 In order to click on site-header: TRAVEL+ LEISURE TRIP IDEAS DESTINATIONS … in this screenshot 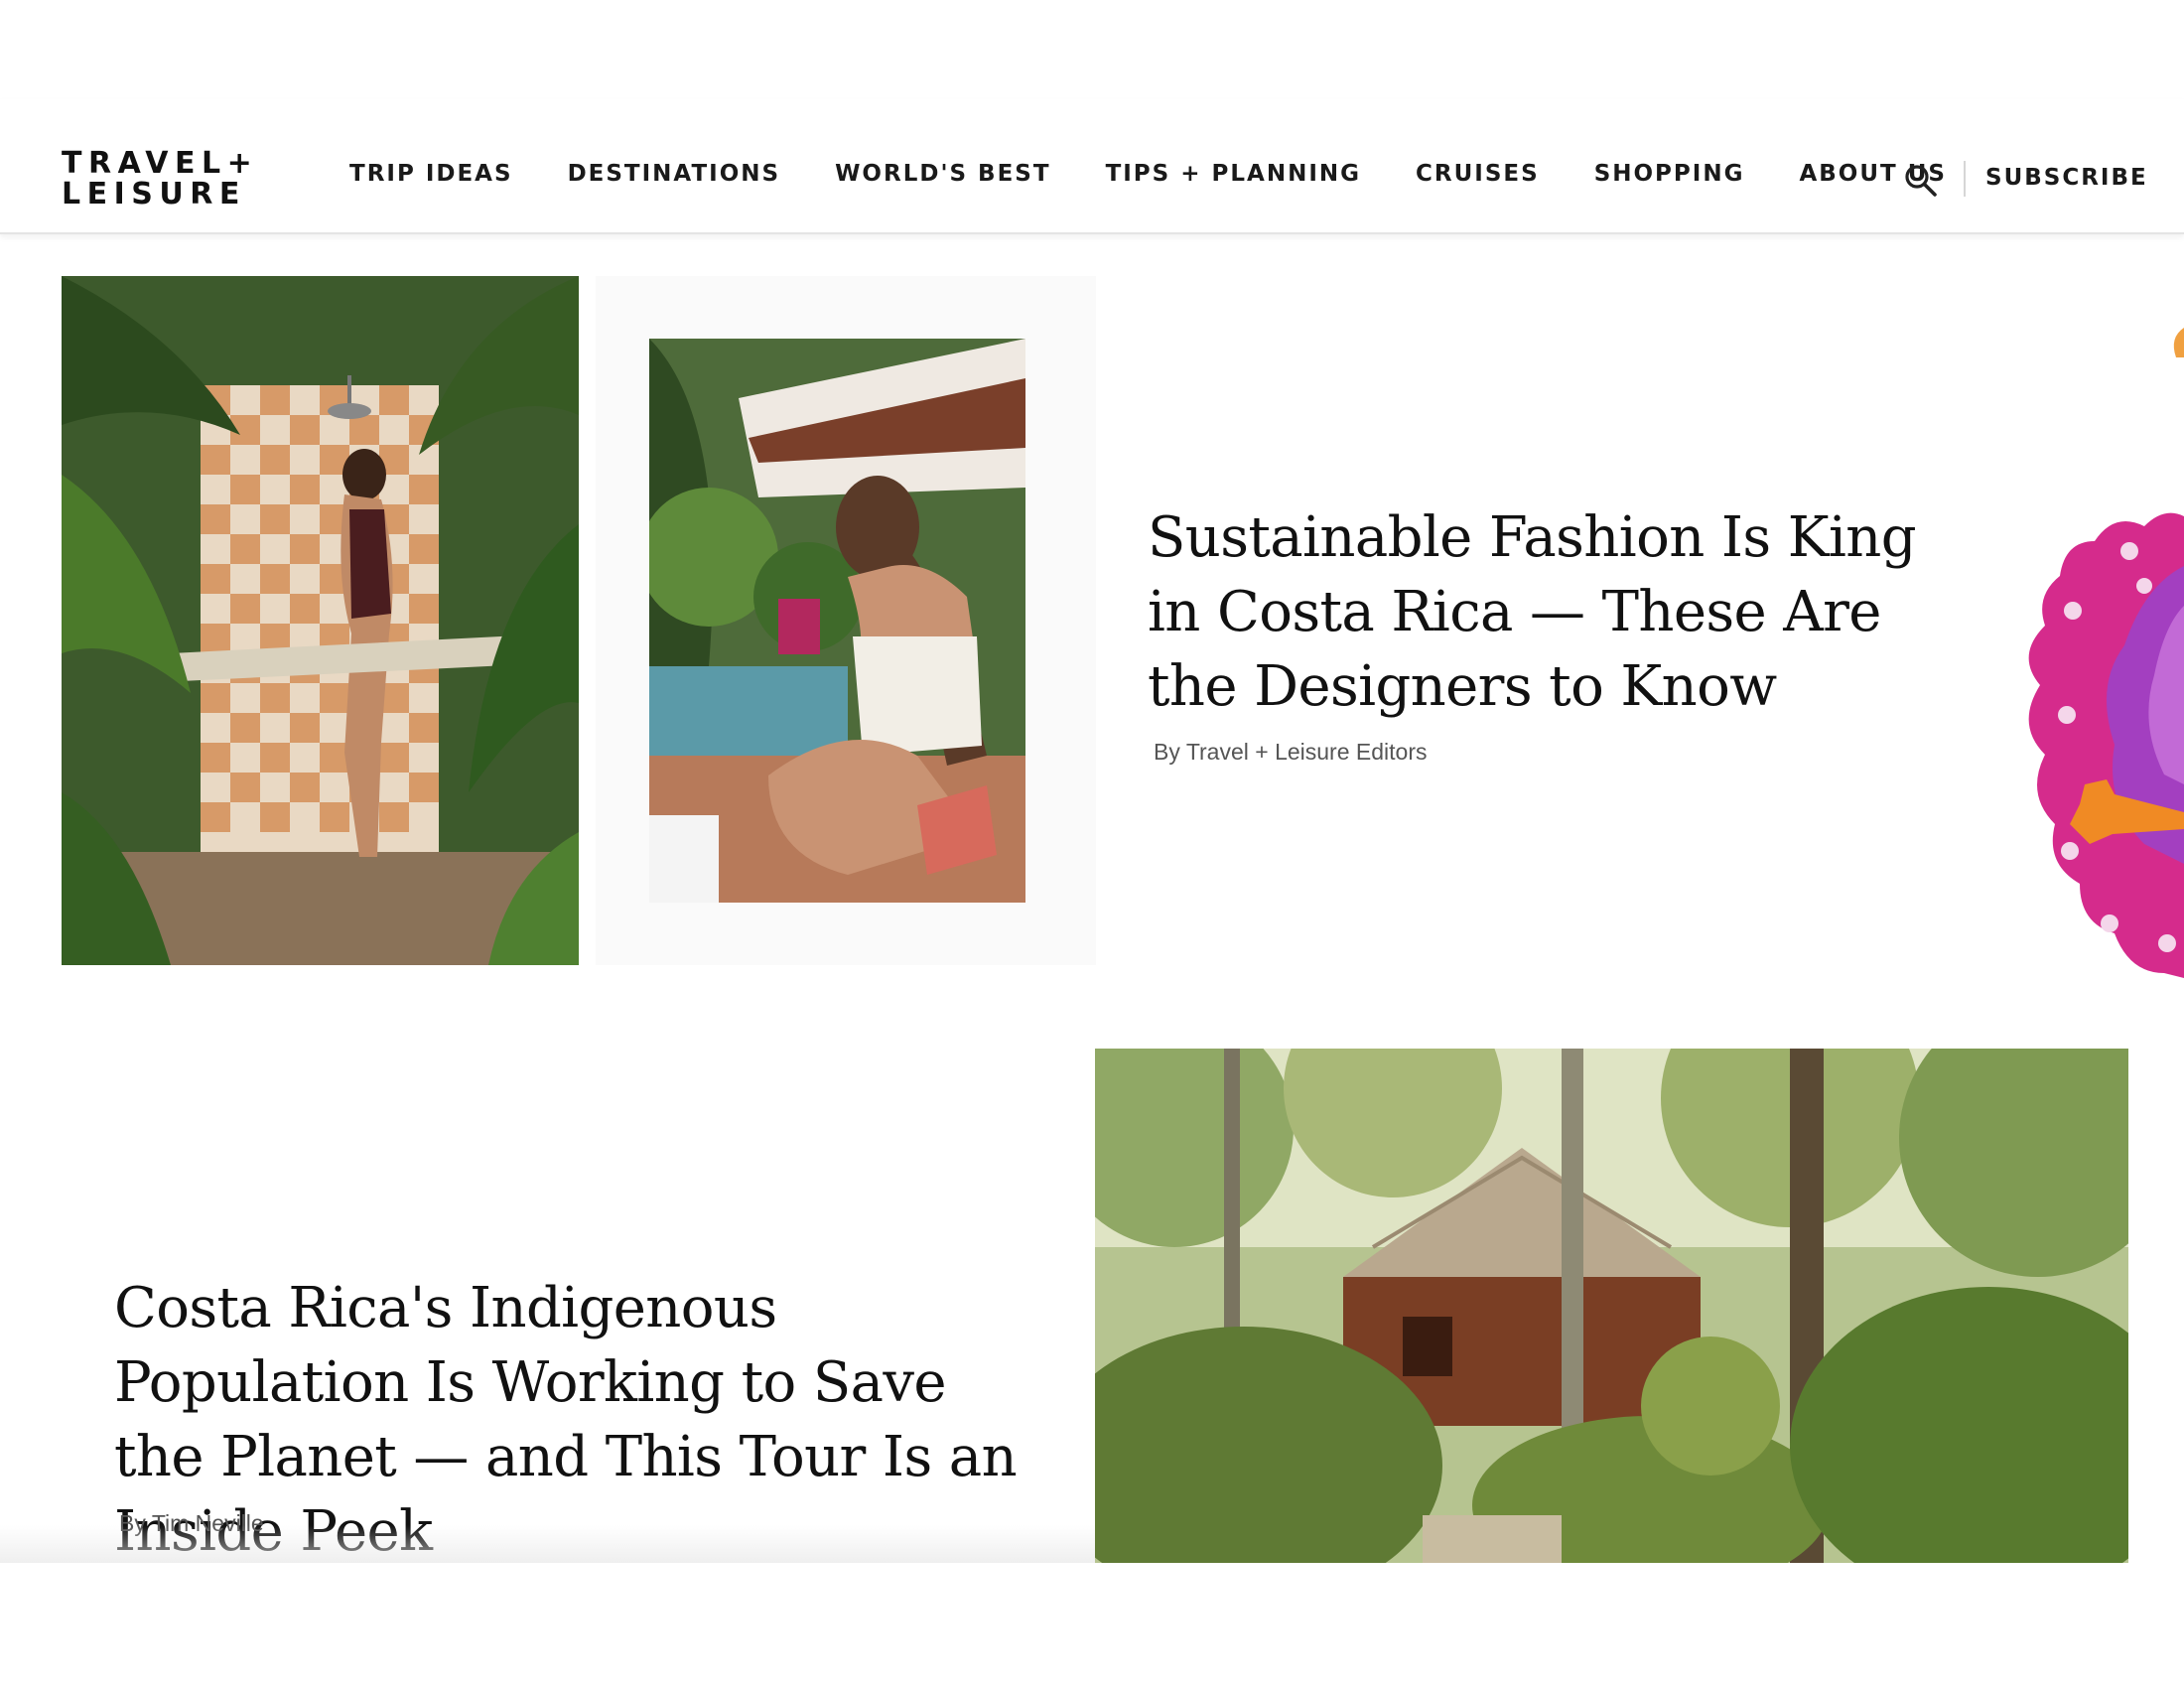, I will do `click(1092, 166)`.